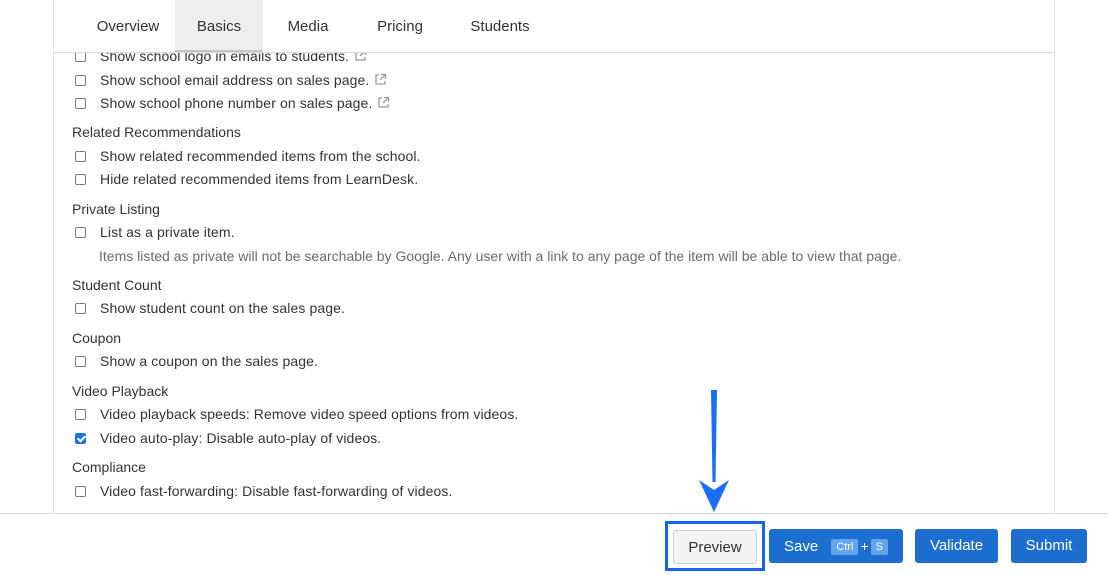 Image resolution: width=1108 pixels, height=575 pixels. Describe the element at coordinates (308, 26) in the screenshot. I see `tab-media: Media` at that location.